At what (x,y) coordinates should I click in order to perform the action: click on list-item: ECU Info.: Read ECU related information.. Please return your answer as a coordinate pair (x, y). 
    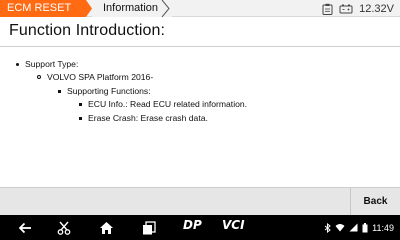
    Looking at the image, I should click on (163, 104).